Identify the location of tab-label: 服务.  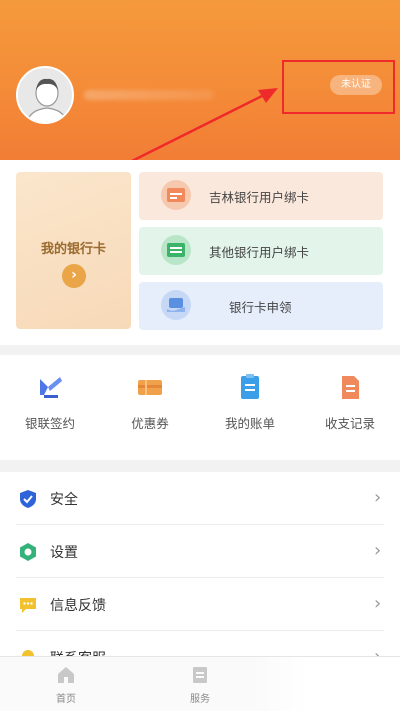
(200, 699).